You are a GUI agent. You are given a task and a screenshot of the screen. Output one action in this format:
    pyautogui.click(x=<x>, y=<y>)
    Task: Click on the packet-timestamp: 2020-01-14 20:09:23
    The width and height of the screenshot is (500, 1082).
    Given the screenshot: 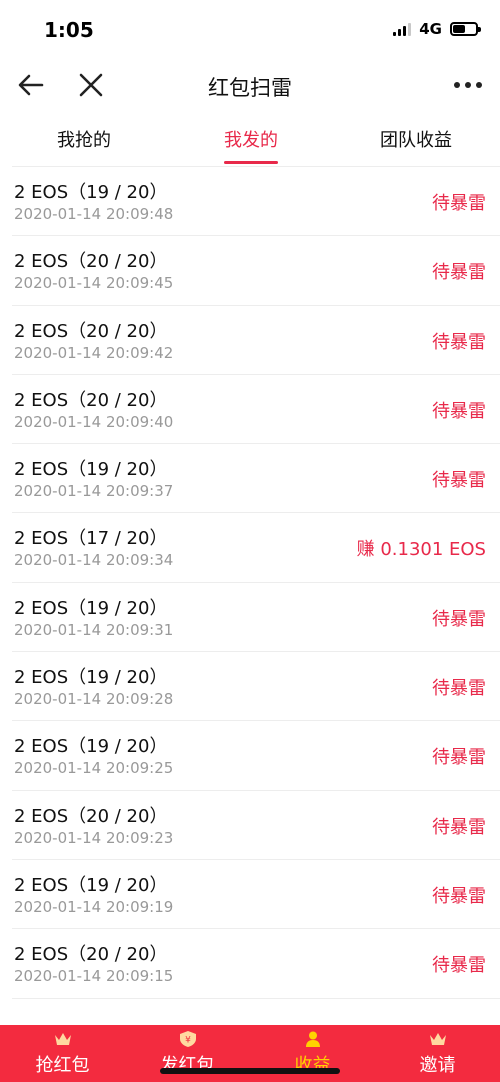 What is the action you would take?
    pyautogui.click(x=94, y=837)
    